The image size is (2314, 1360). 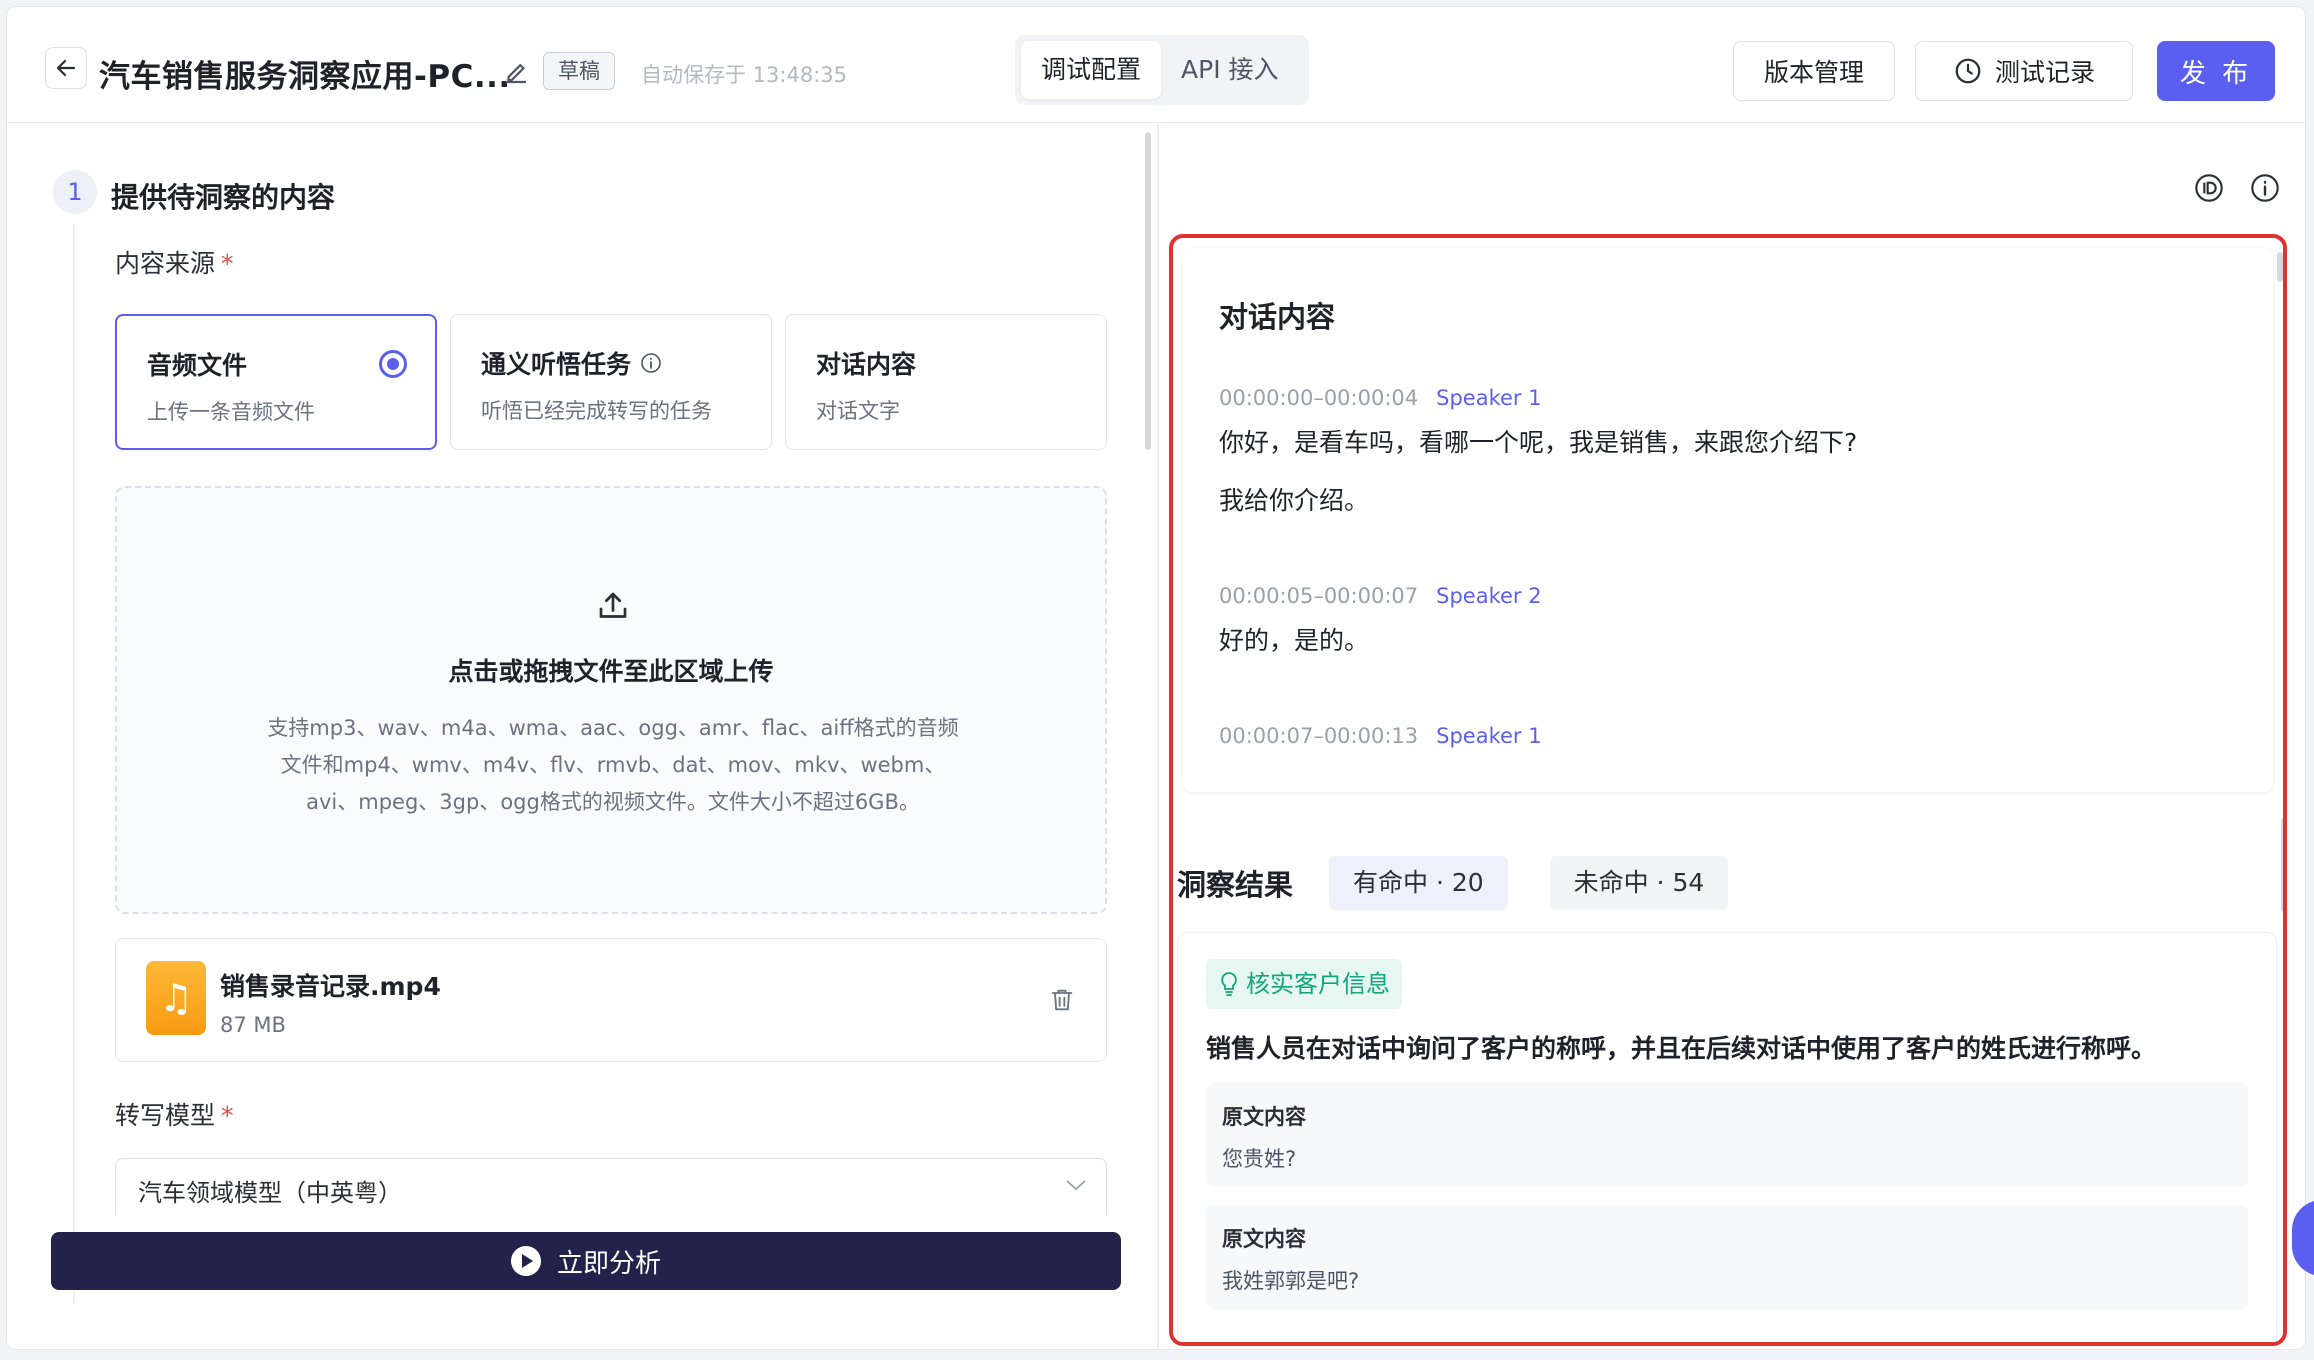 I want to click on test-record-button: 测试记录, so click(x=2024, y=71).